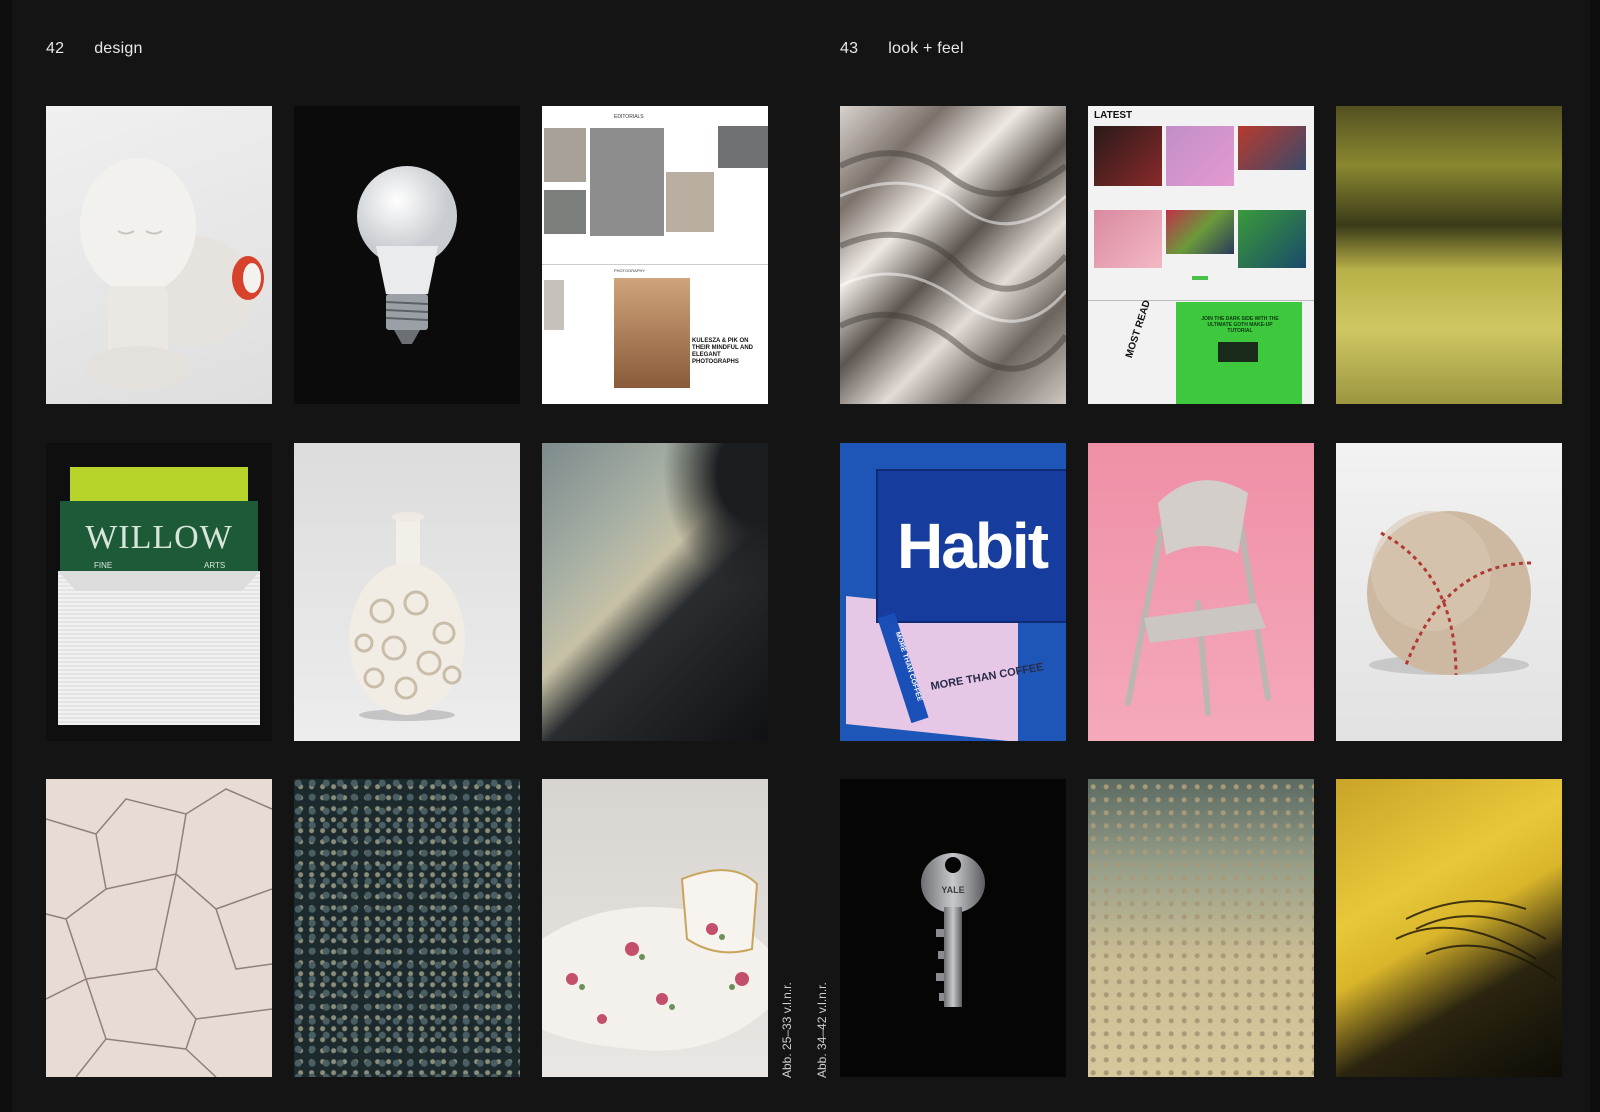 The height and width of the screenshot is (1112, 1600). I want to click on card-sub-left: FINE, so click(103, 565).